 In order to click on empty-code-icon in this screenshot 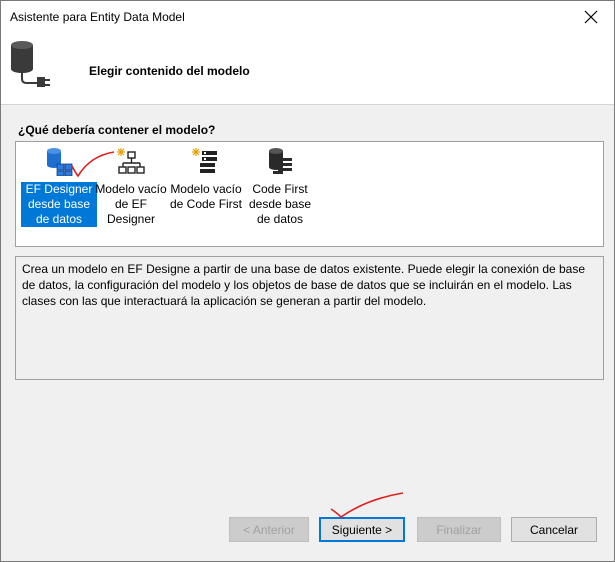, I will do `click(204, 160)`.